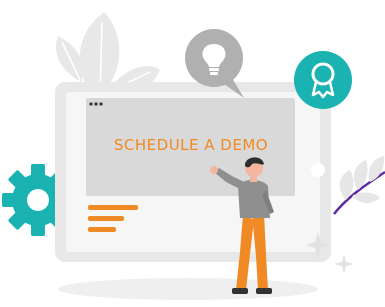 The image size is (385, 307). I want to click on person-shoe-right, so click(264, 291).